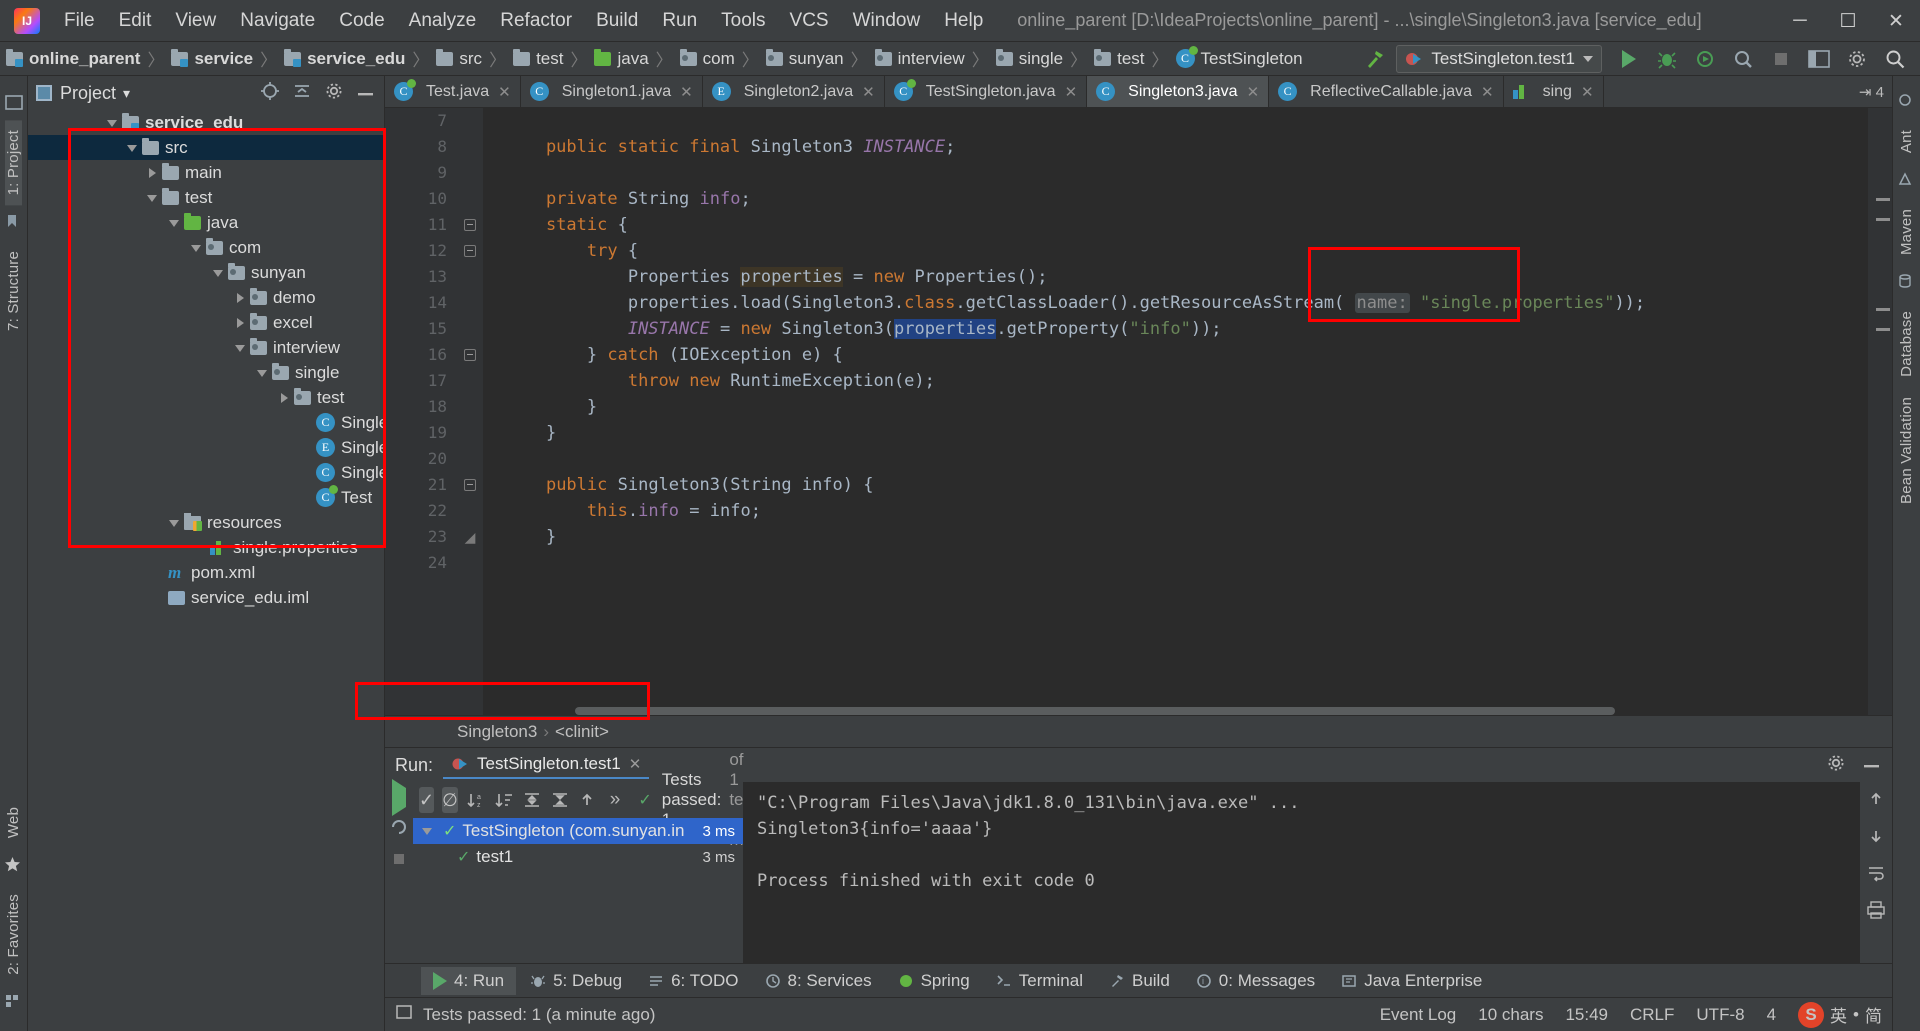  I want to click on tab-build: Build, so click(1139, 981).